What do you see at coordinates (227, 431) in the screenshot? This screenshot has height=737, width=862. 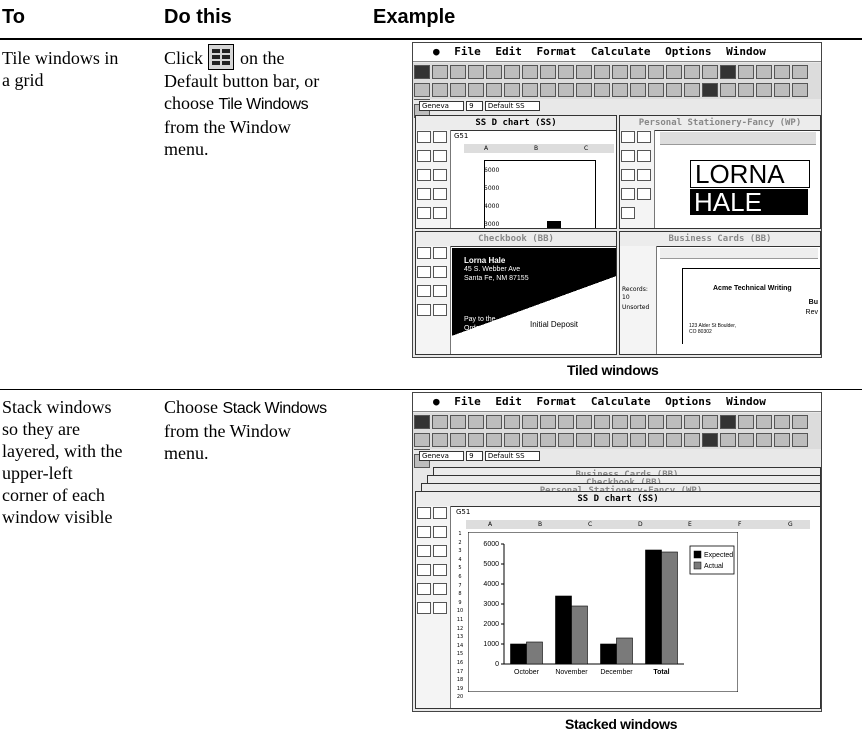 I see `row2-do-line: from the Window` at bounding box center [227, 431].